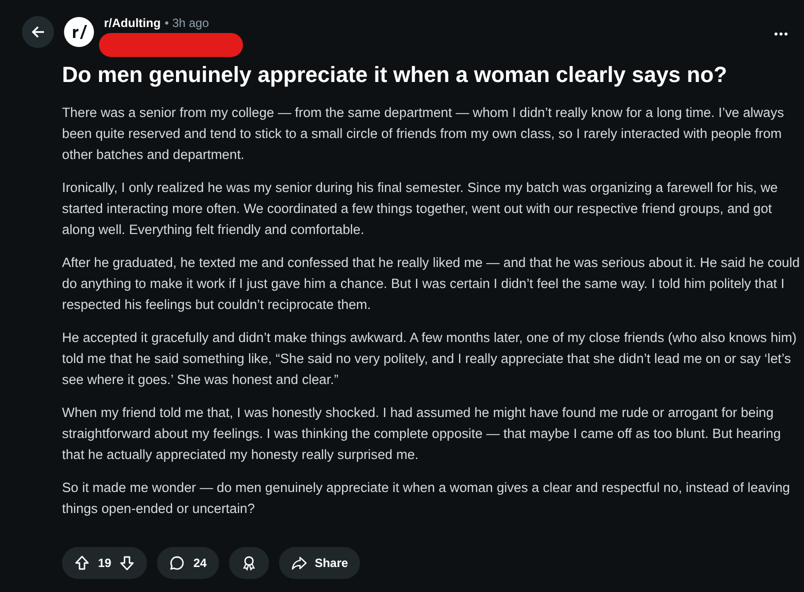 The image size is (804, 592). Describe the element at coordinates (105, 563) in the screenshot. I see `vote-count: 19` at that location.